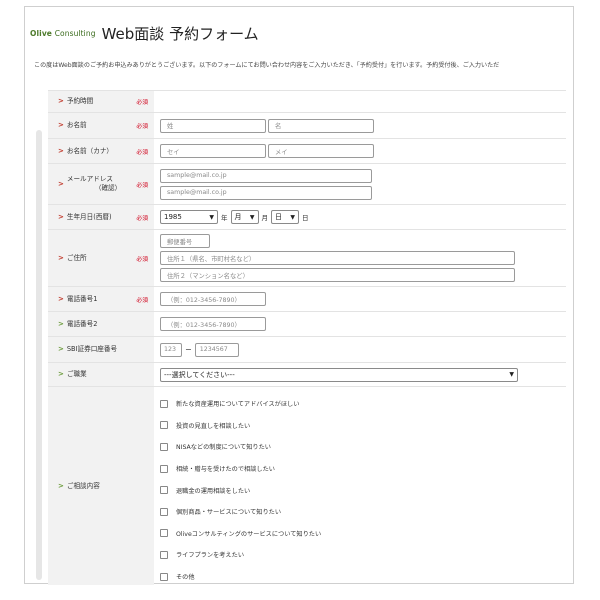 The image size is (600, 600). Describe the element at coordinates (224, 218) in the screenshot. I see `year-unit: 年` at that location.